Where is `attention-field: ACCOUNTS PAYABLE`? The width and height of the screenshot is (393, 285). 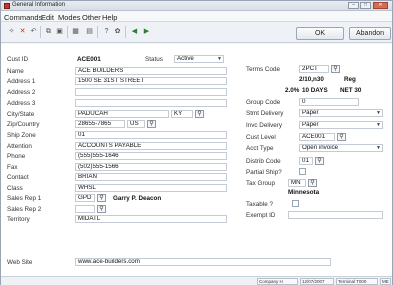 attention-field: ACCOUNTS PAYABLE is located at coordinates (151, 146).